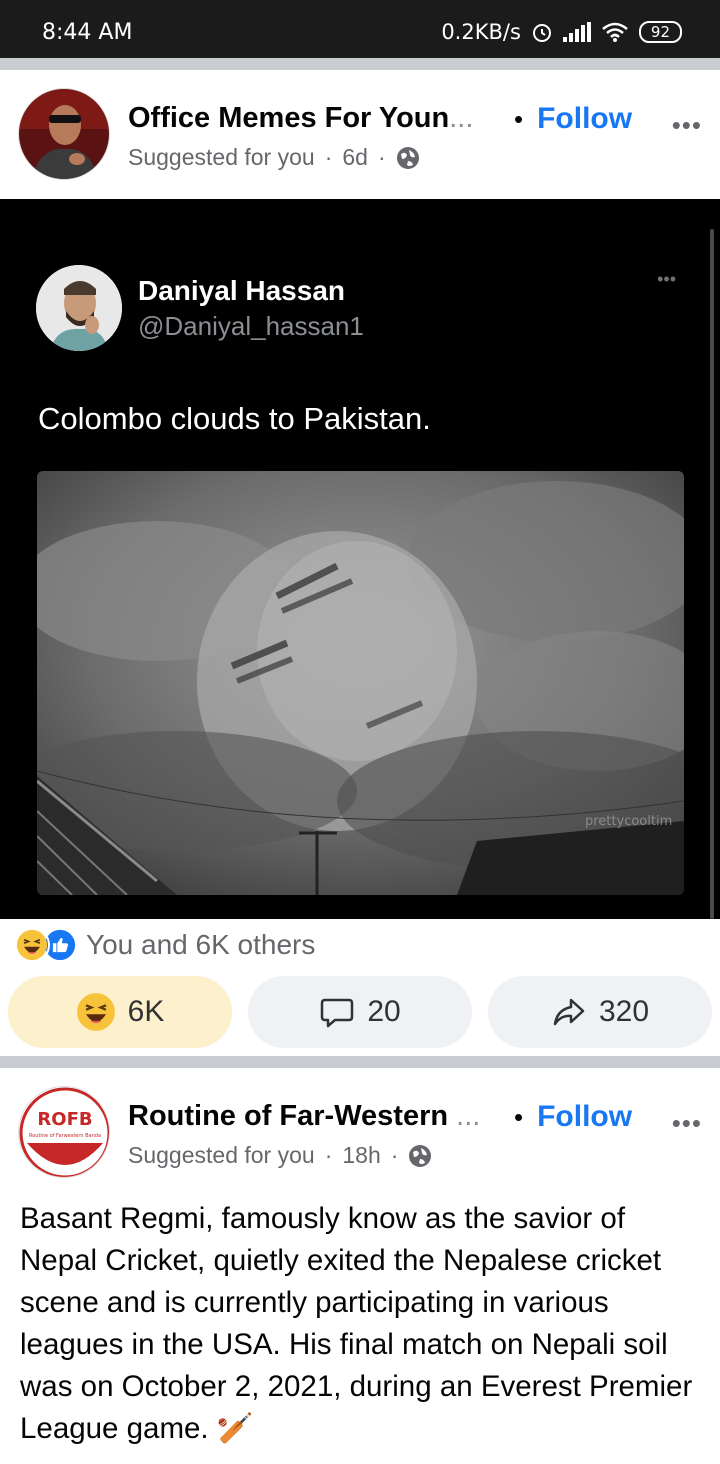 This screenshot has height=1464, width=720. I want to click on tweet-avatar, so click(79, 308).